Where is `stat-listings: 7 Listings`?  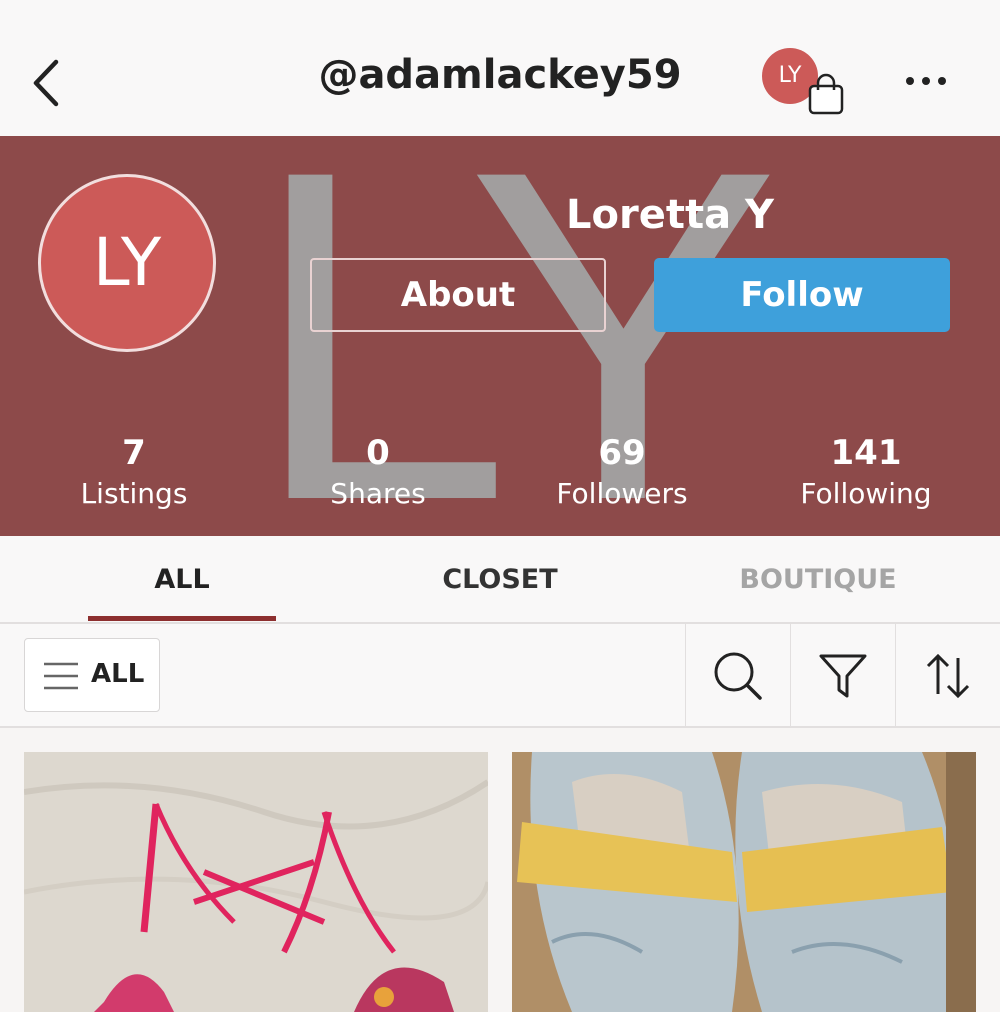
stat-listings: 7 Listings is located at coordinates (134, 473).